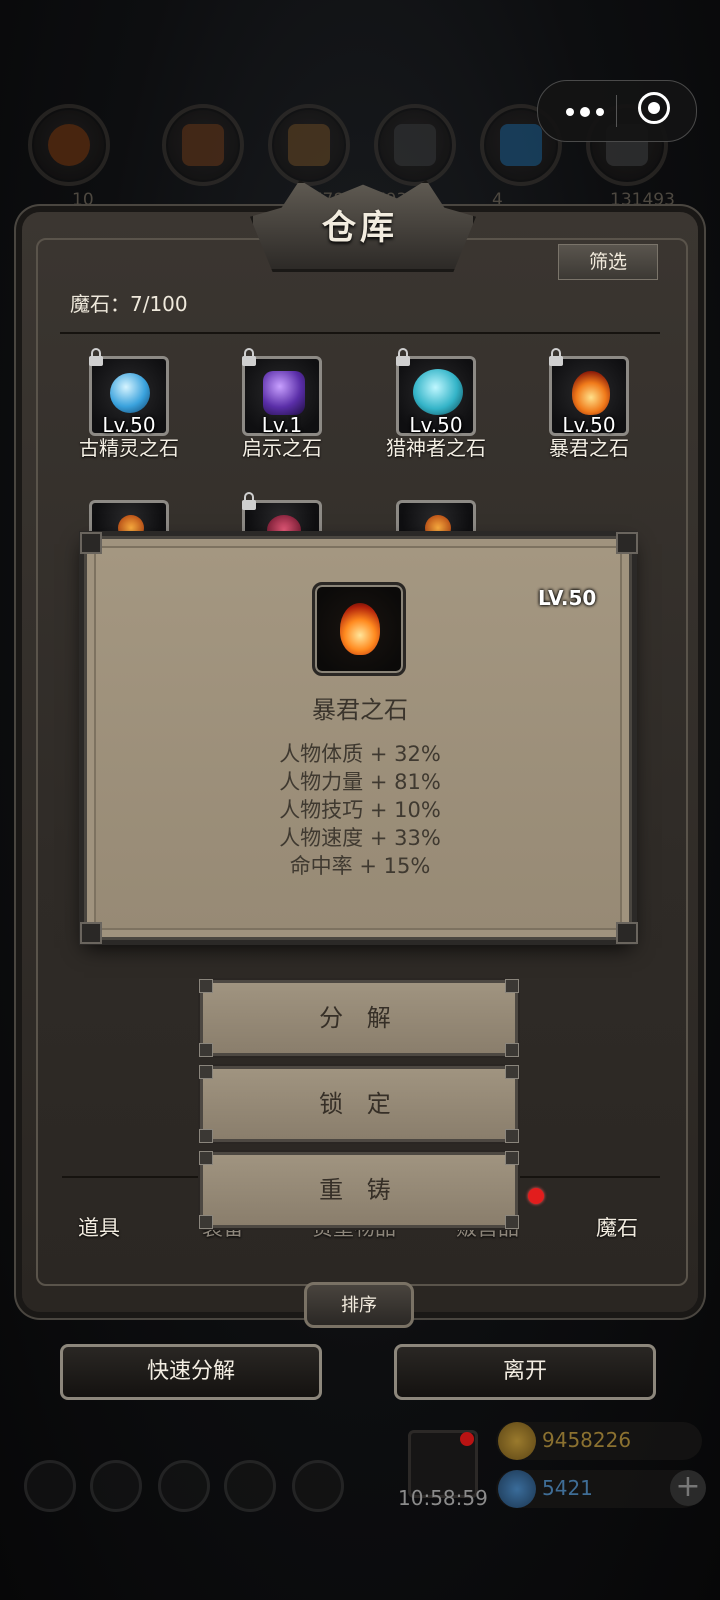 The height and width of the screenshot is (1600, 720). What do you see at coordinates (83, 200) in the screenshot?
I see `resource-value: 10` at bounding box center [83, 200].